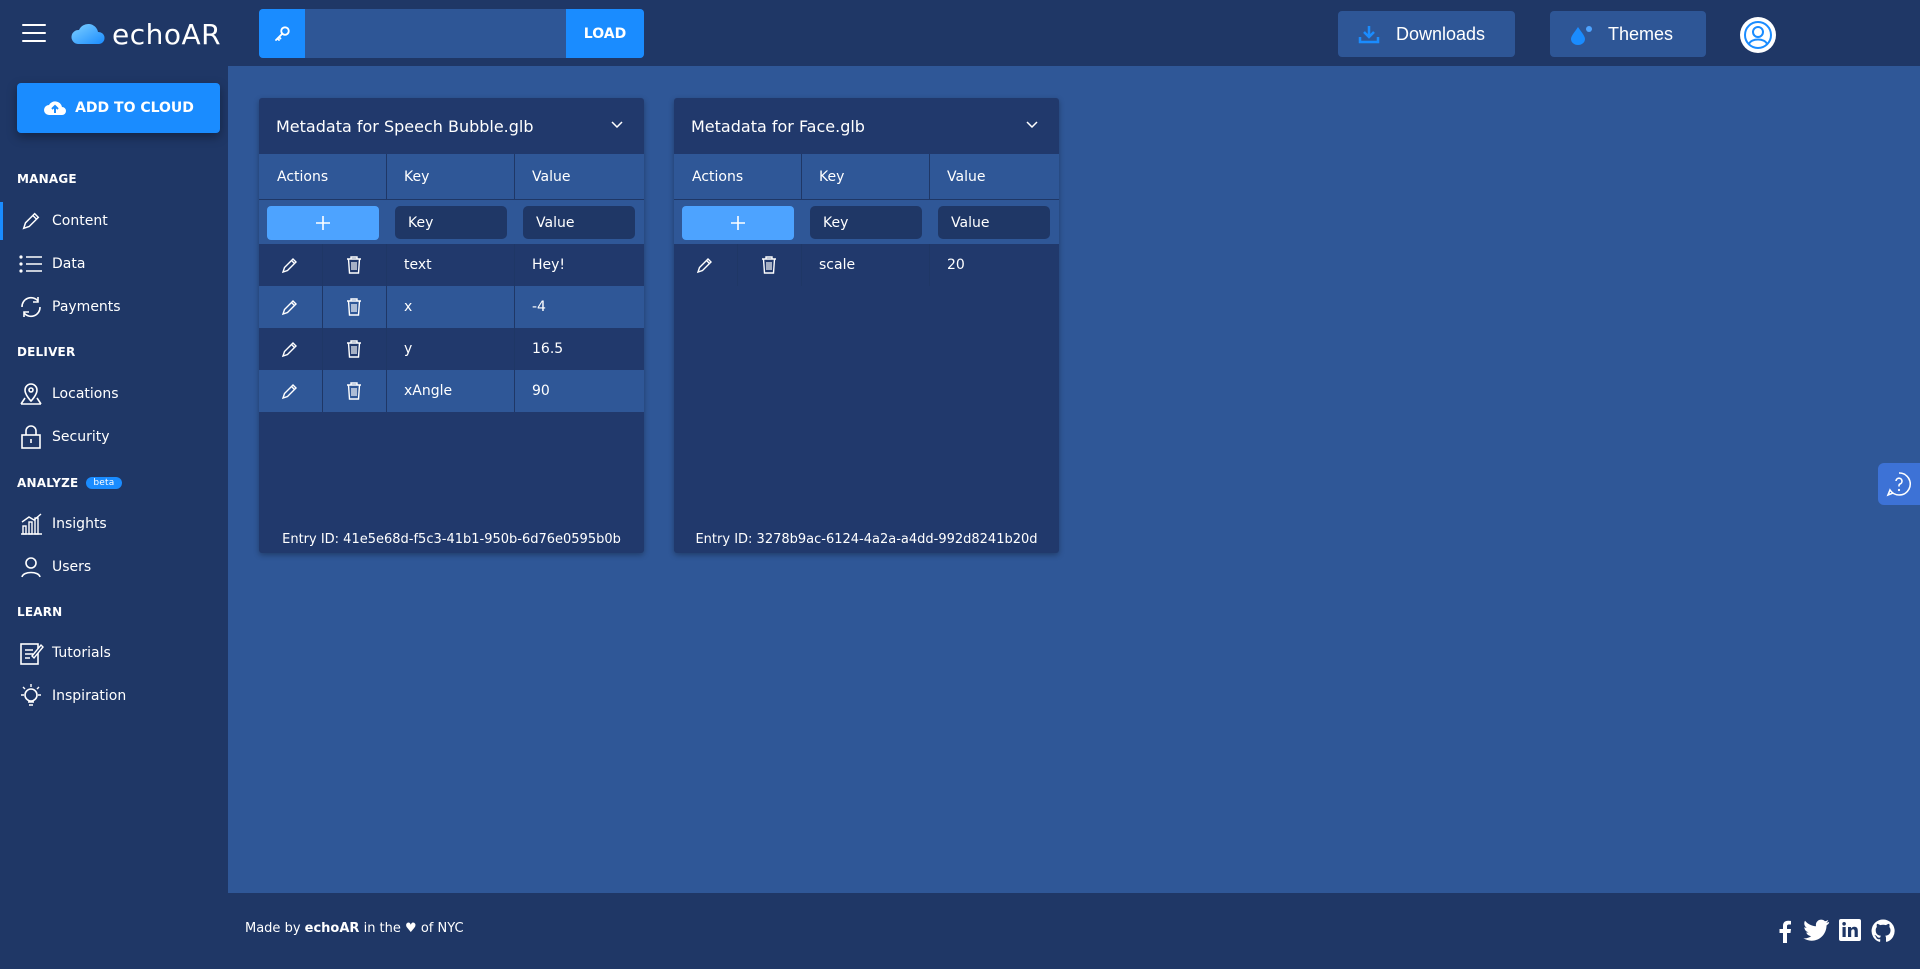 Image resolution: width=1920 pixels, height=969 pixels. I want to click on section-manage: MANAGE, so click(47, 179).